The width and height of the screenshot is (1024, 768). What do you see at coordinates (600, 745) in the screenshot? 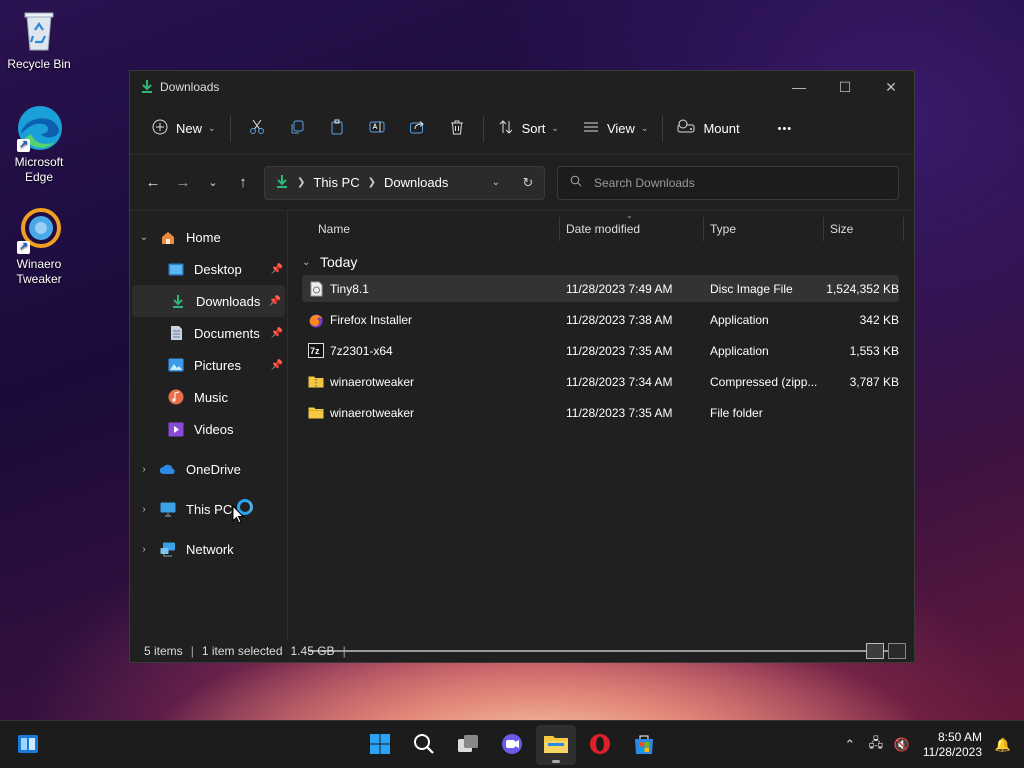
I see `opera-button` at bounding box center [600, 745].